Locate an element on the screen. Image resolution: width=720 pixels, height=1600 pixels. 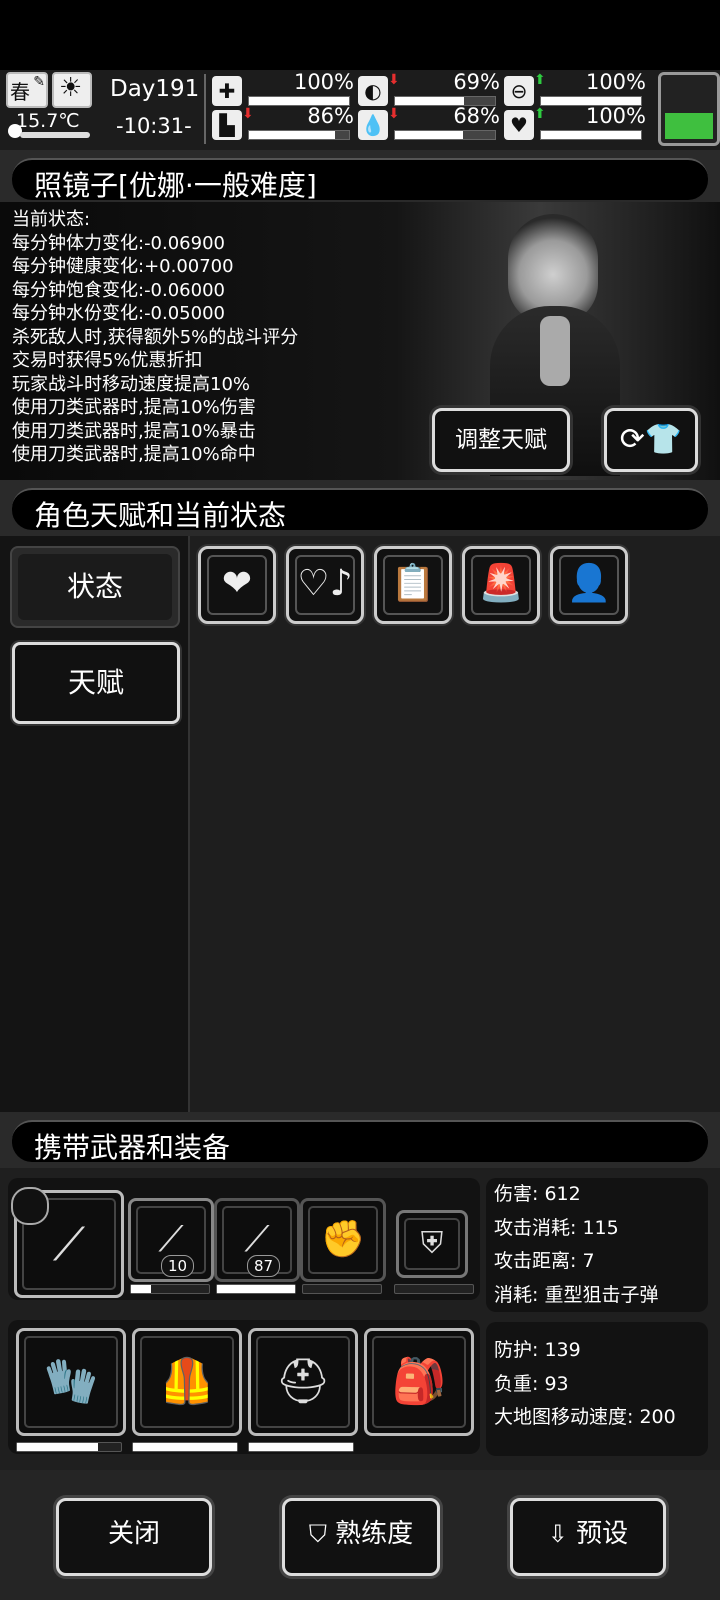
adjust-talent-label: 调整天赋 is located at coordinates (501, 440).